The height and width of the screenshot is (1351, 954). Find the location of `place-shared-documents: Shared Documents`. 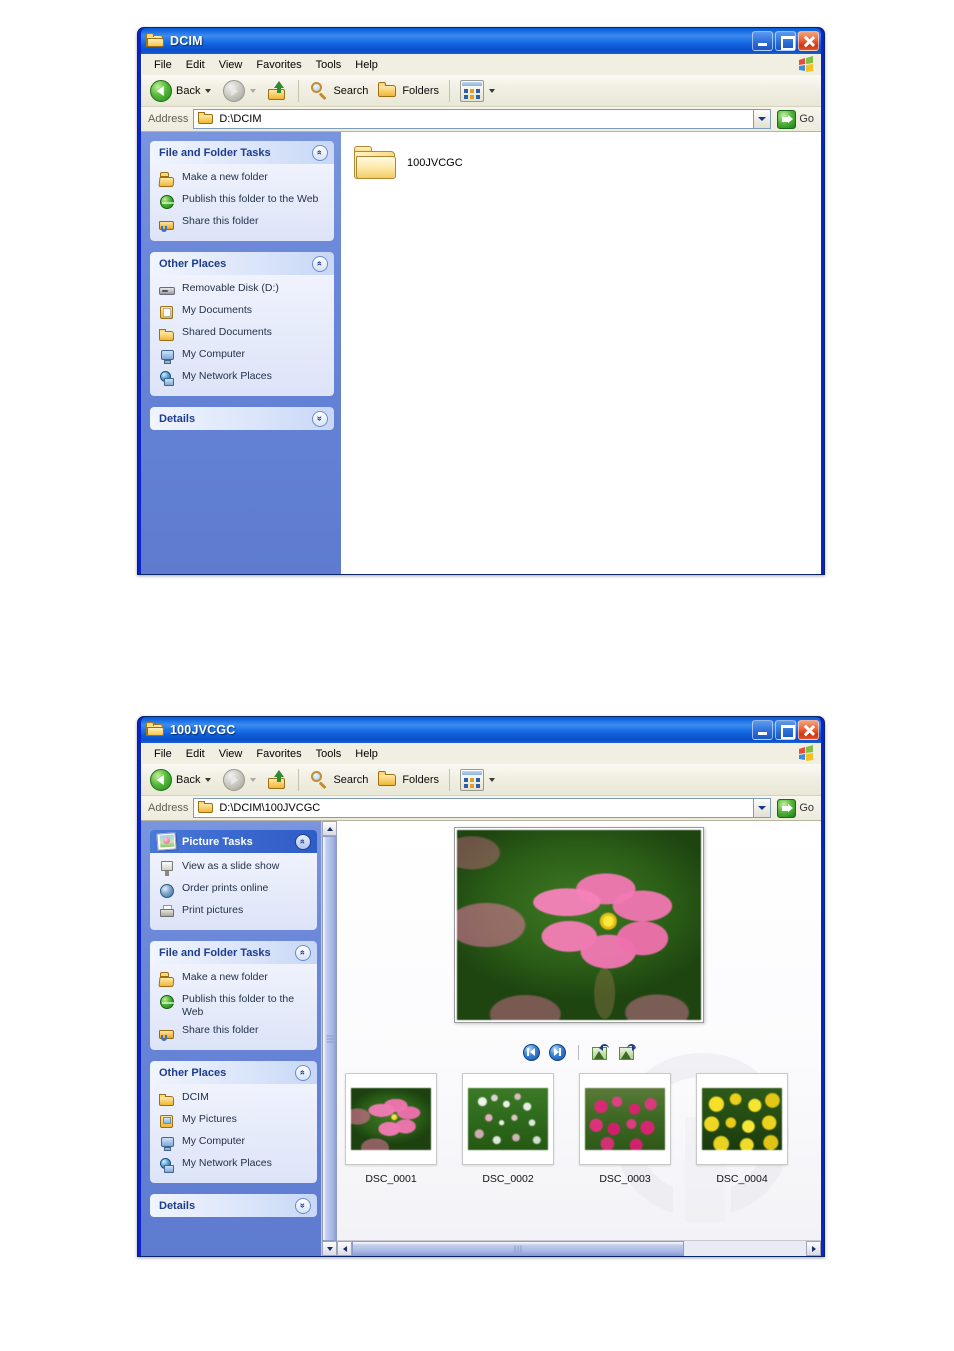

place-shared-documents: Shared Documents is located at coordinates (243, 334).